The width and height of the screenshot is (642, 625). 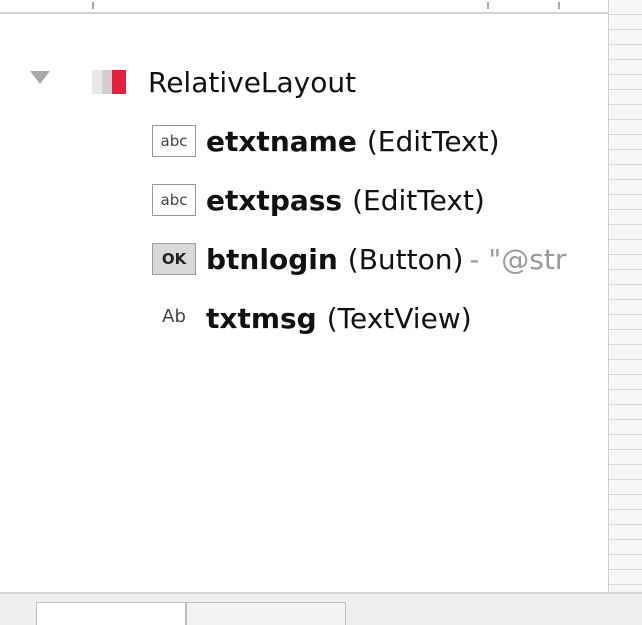 I want to click on button-icon: OK, so click(x=174, y=259).